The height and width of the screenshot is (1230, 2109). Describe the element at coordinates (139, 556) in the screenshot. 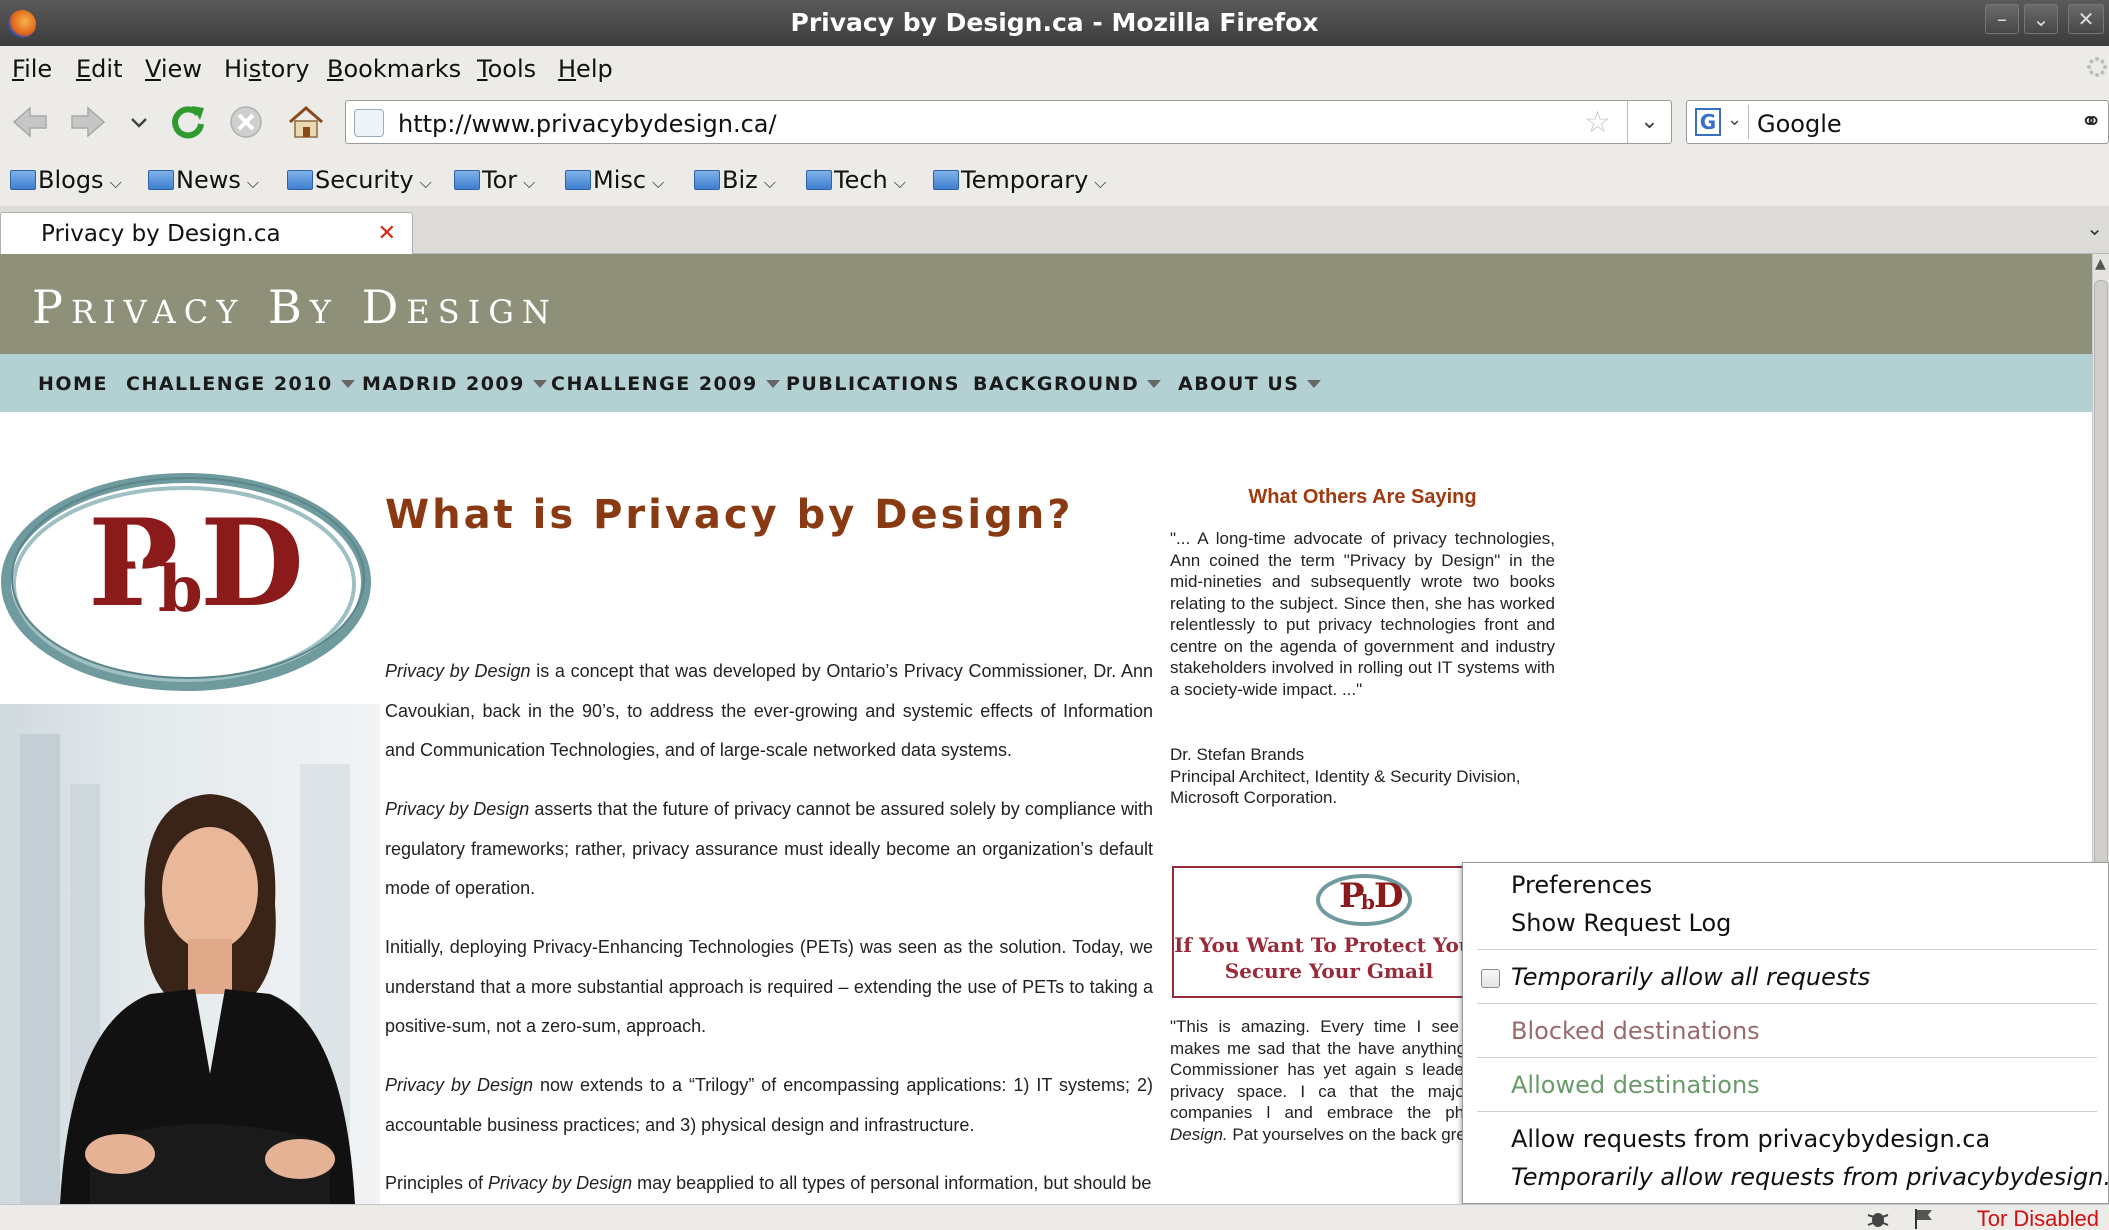

I see `keyhole-icon` at that location.